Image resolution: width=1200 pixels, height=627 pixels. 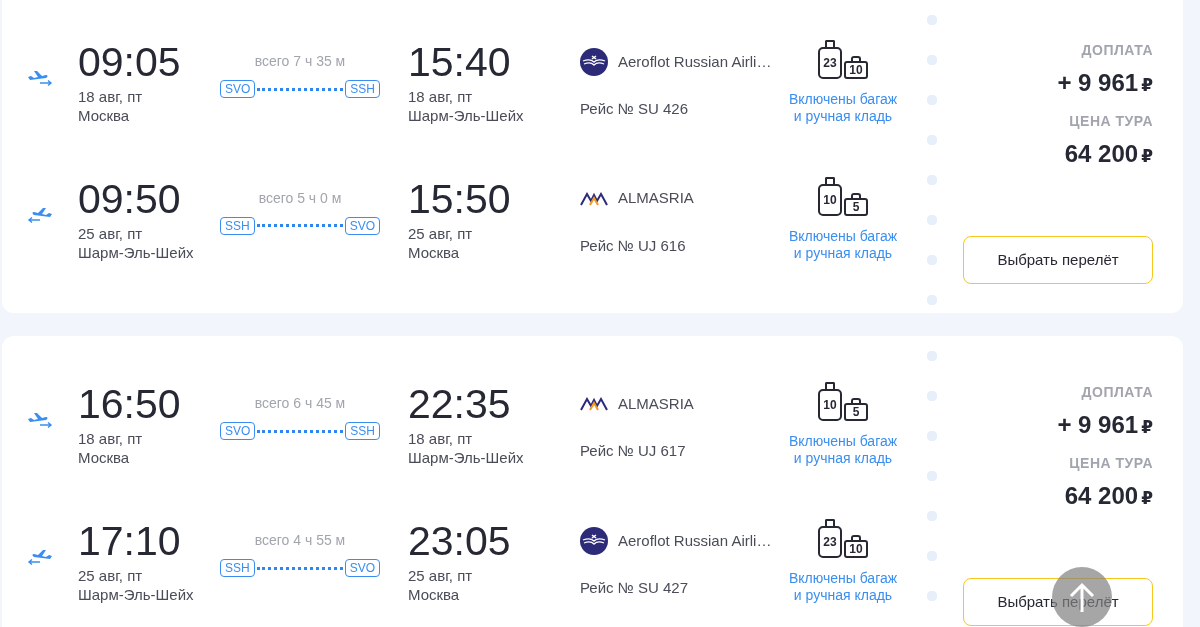 I want to click on flight-number: Рейс № SU 426, so click(x=635, y=109).